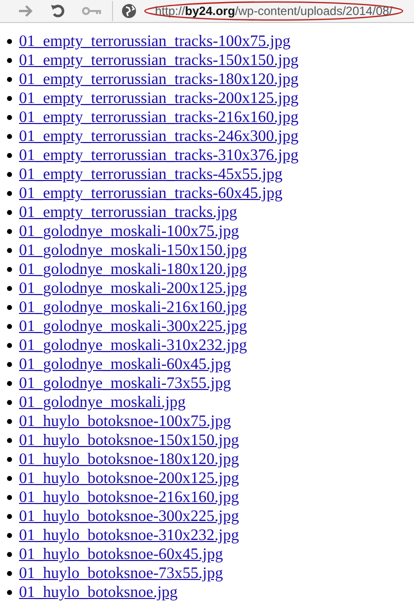 The image size is (414, 606). What do you see at coordinates (158, 136) in the screenshot?
I see `file-link: 01_empty_terrorussian_tracks-246x300.jpg` at bounding box center [158, 136].